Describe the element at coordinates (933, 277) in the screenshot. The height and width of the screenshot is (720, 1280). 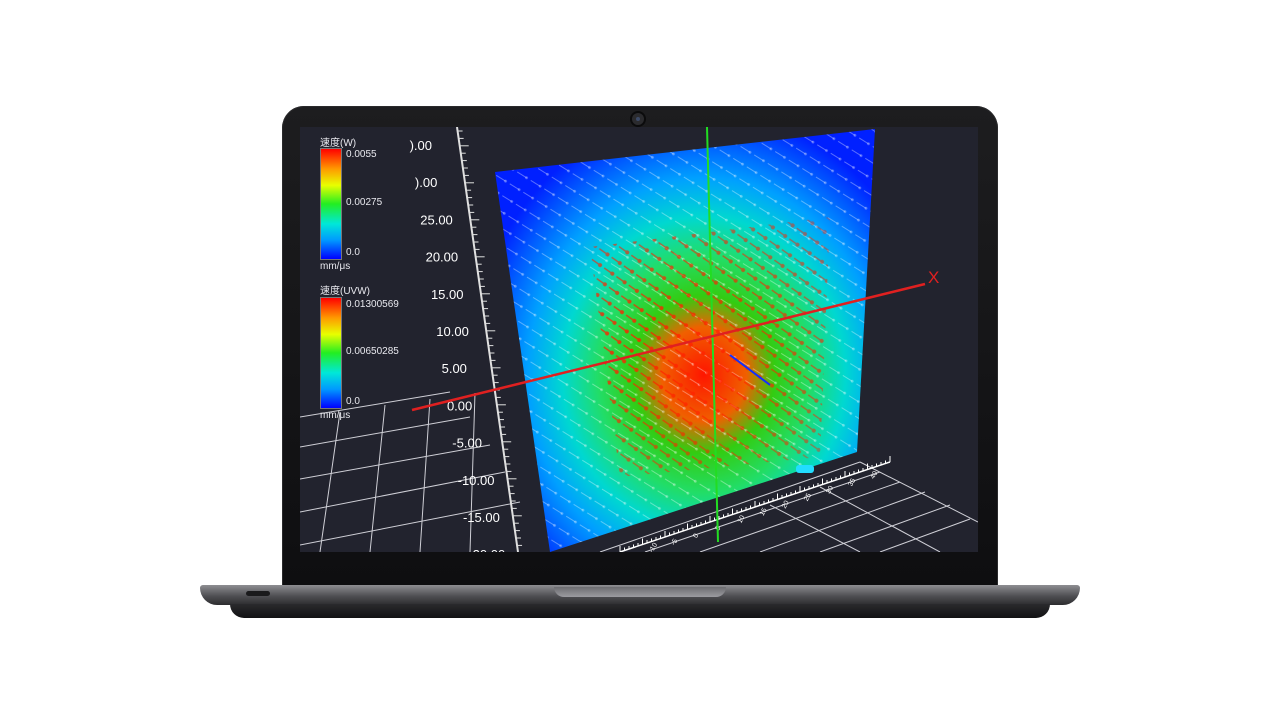
I see `x-axis-label: X` at that location.